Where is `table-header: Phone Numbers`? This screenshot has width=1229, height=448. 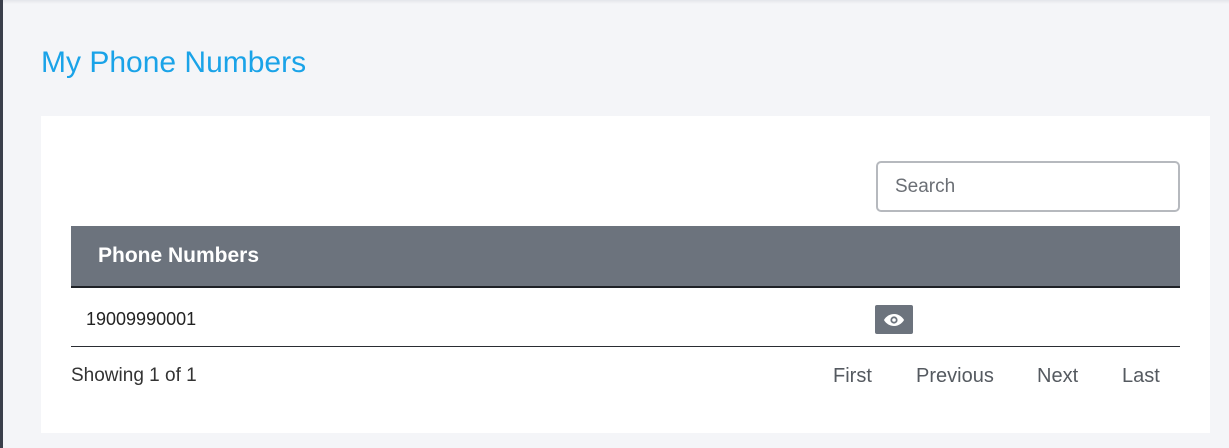 table-header: Phone Numbers is located at coordinates (625, 257).